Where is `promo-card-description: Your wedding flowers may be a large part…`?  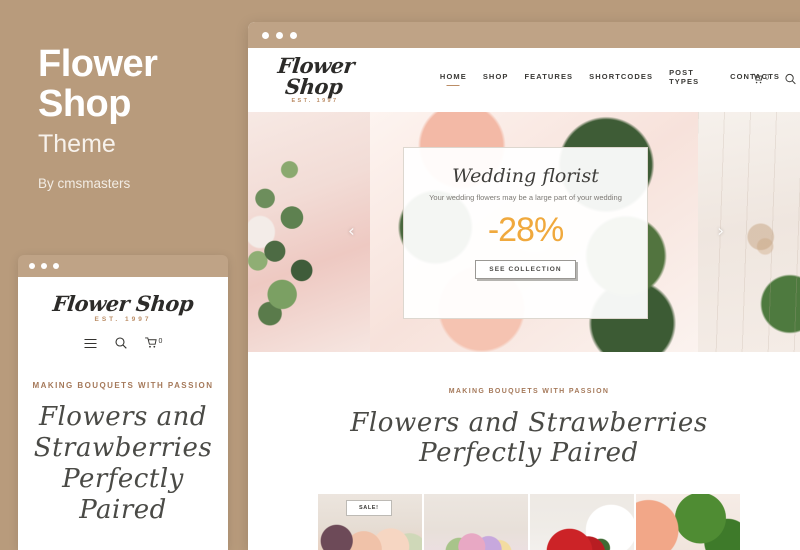
promo-card-description: Your wedding flowers may be a large part… is located at coordinates (525, 197).